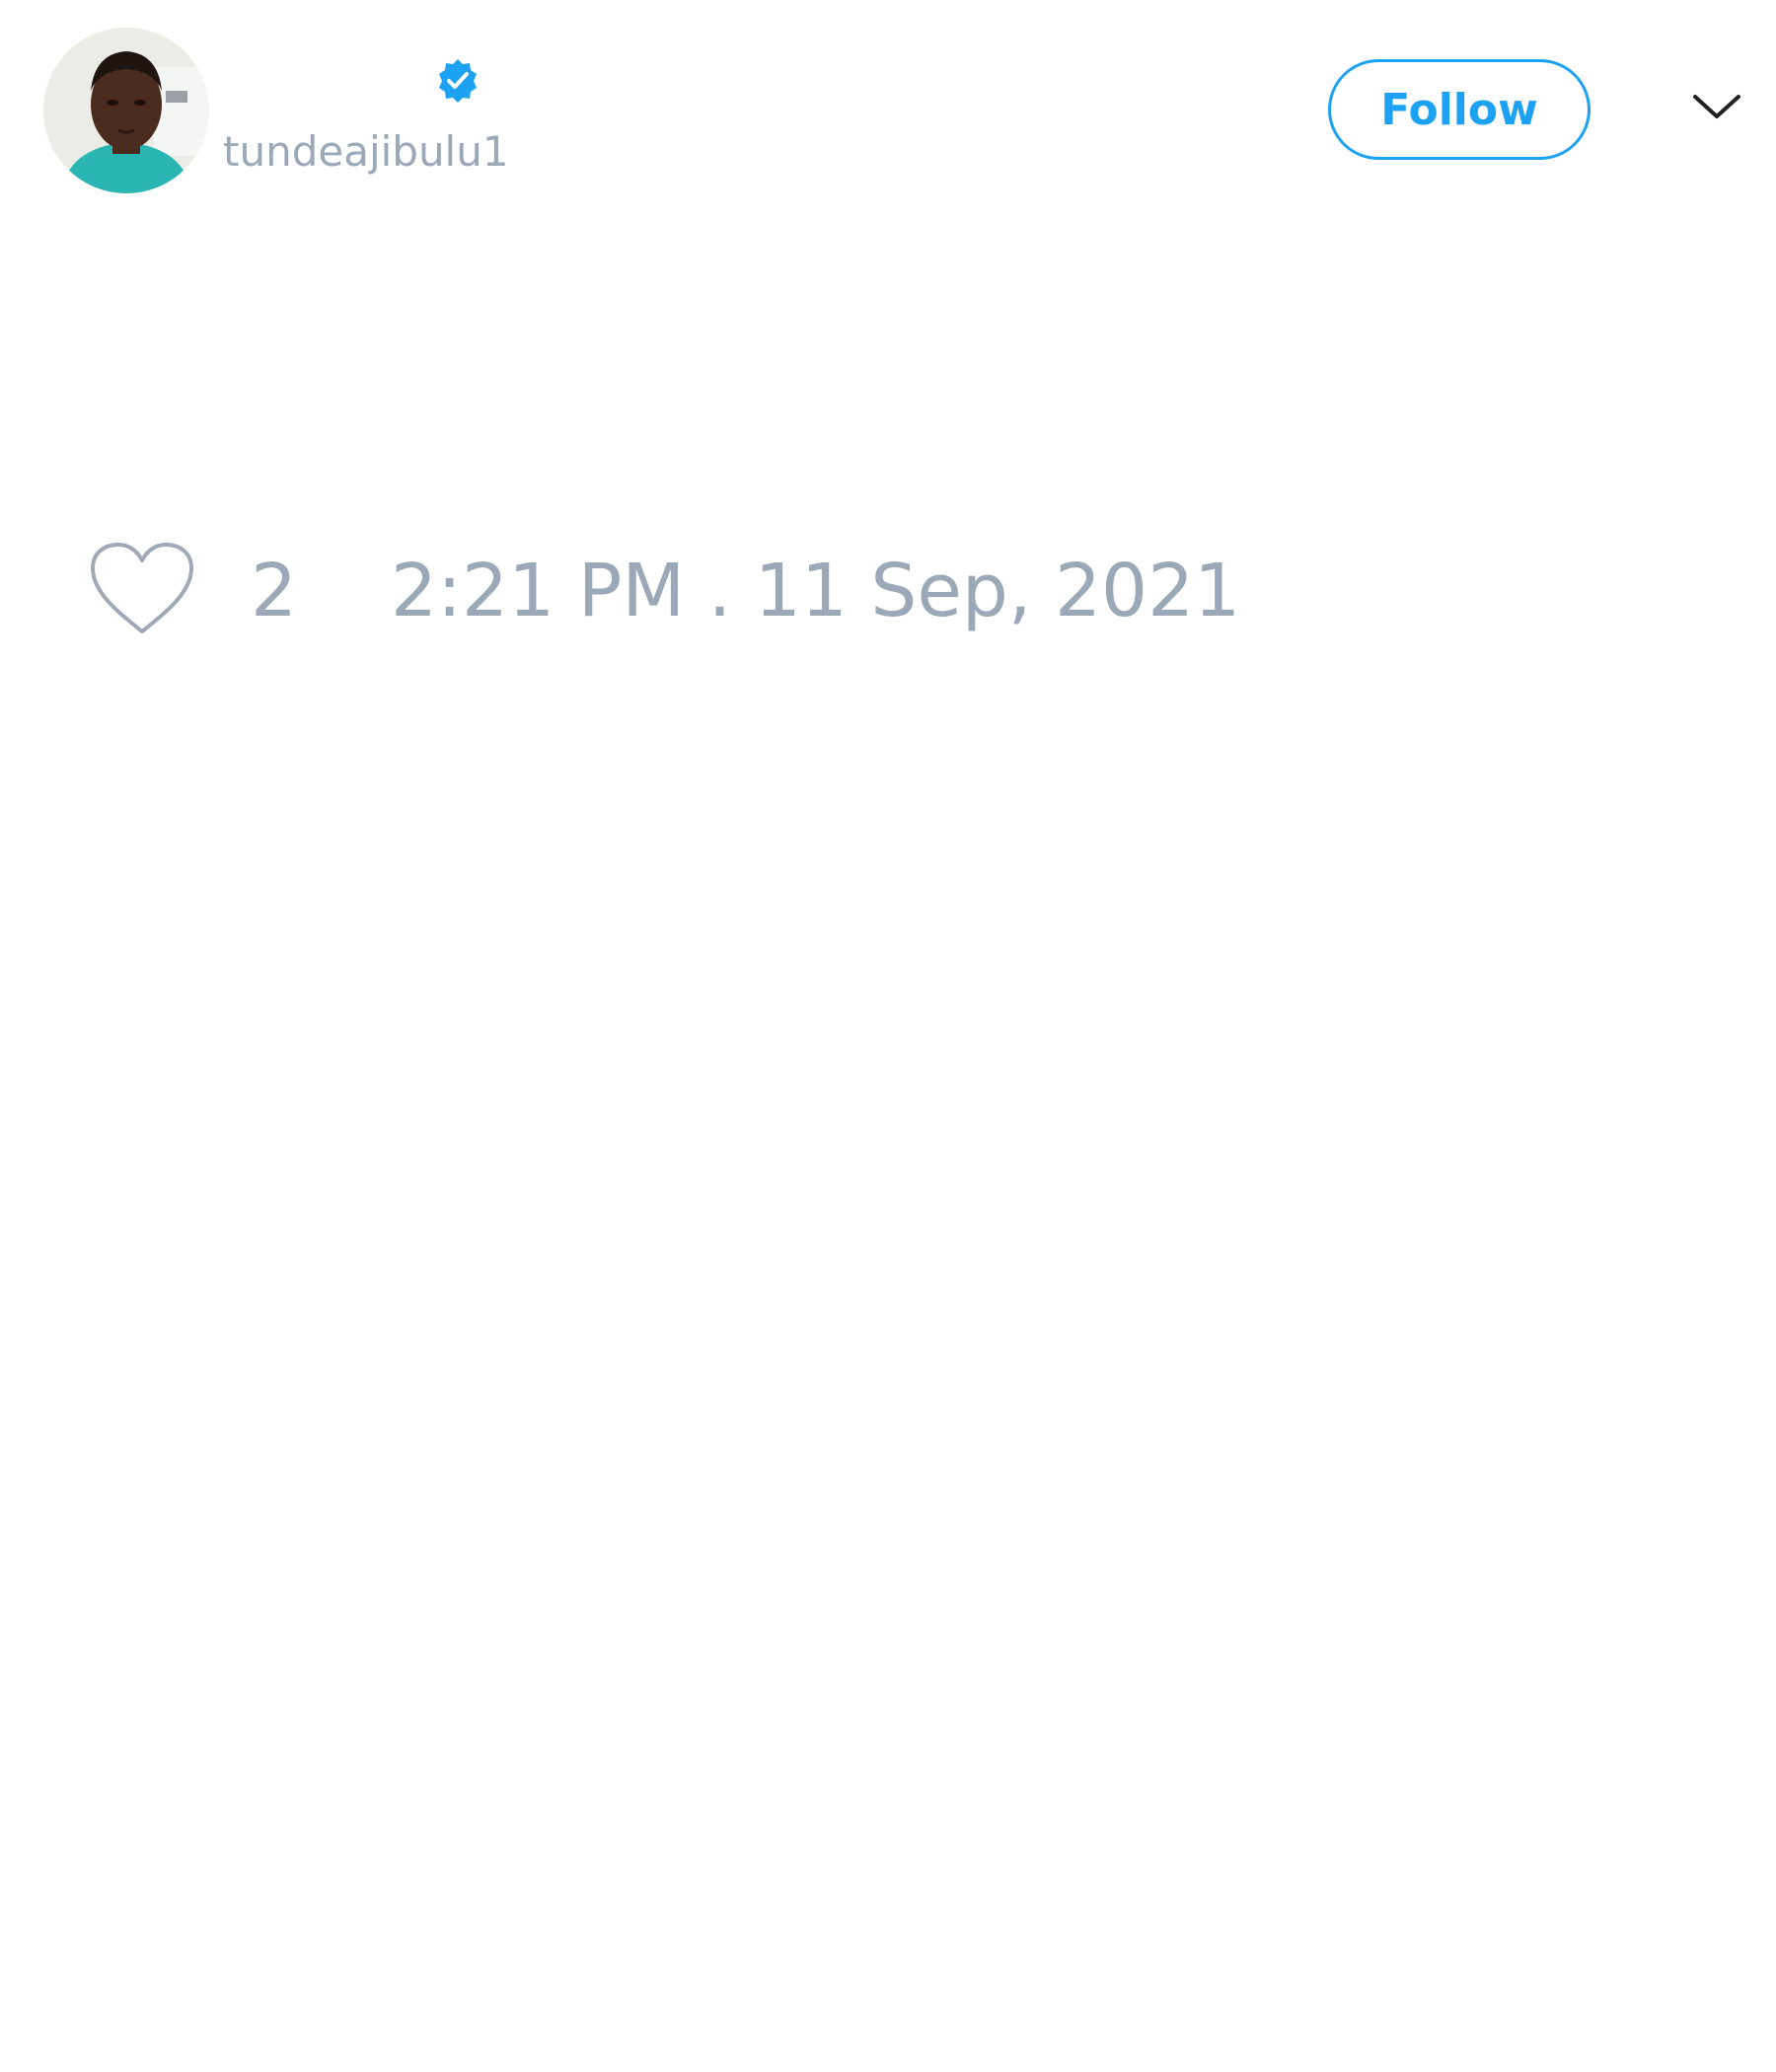 This screenshot has width=1776, height=2072. What do you see at coordinates (274, 591) in the screenshot?
I see `like-count: 2` at bounding box center [274, 591].